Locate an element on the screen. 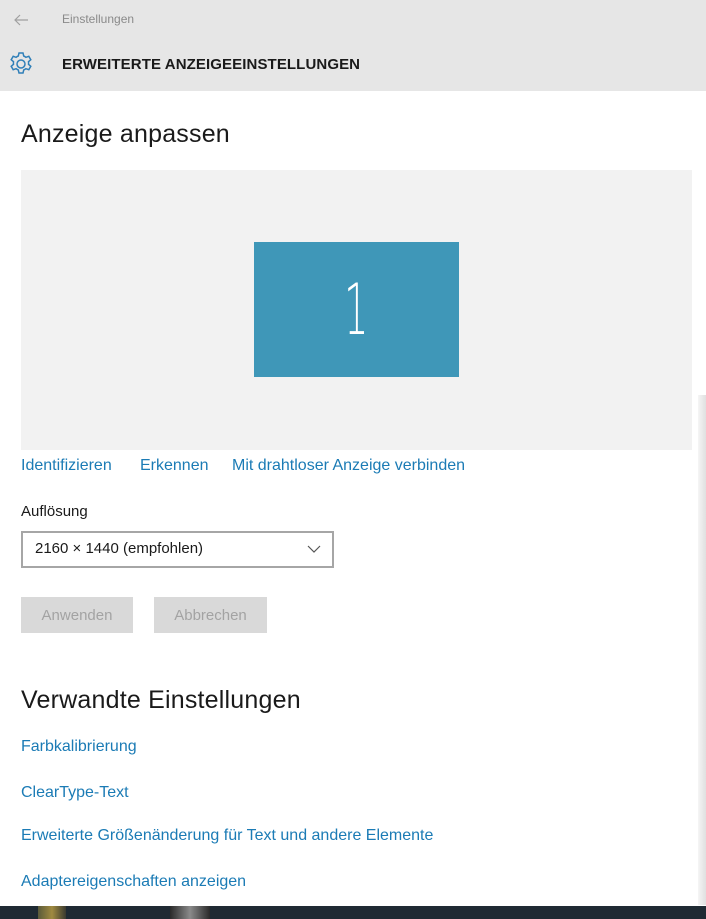 Image resolution: width=706 pixels, height=919 pixels. cleartype-link: ClearType-Text is located at coordinates (75, 793).